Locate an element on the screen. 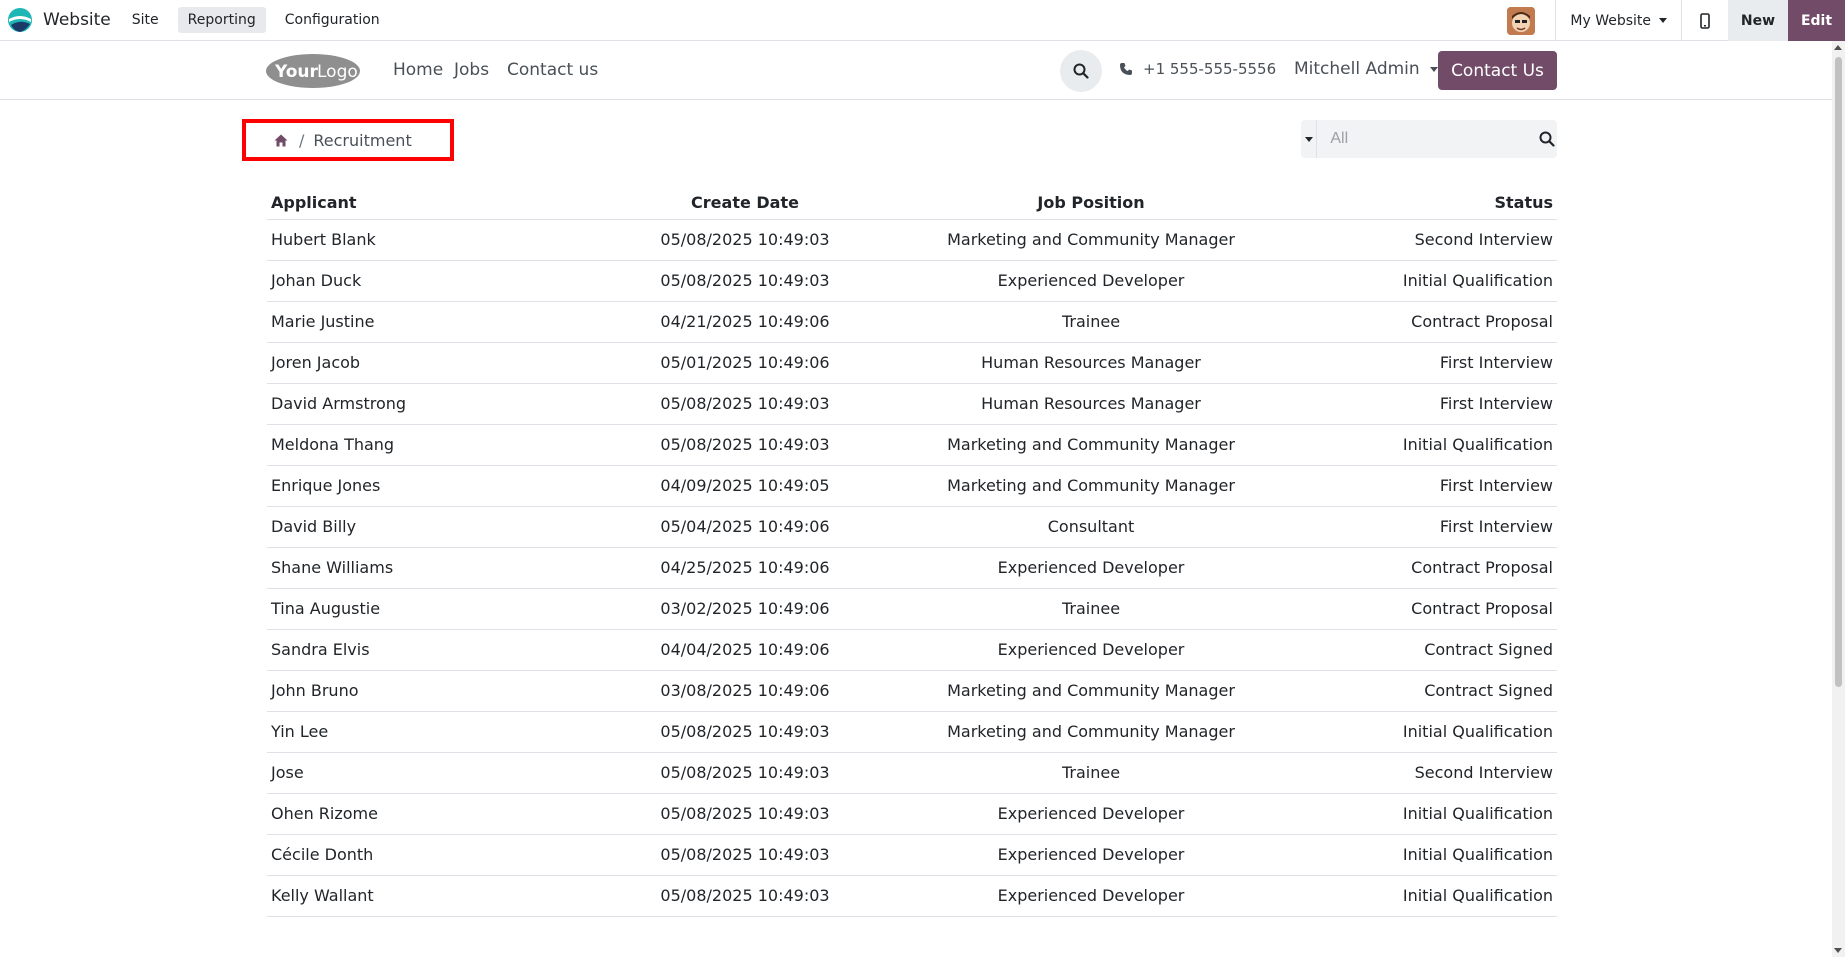 The height and width of the screenshot is (957, 1845). cell-applicant: David Billy is located at coordinates (452, 527).